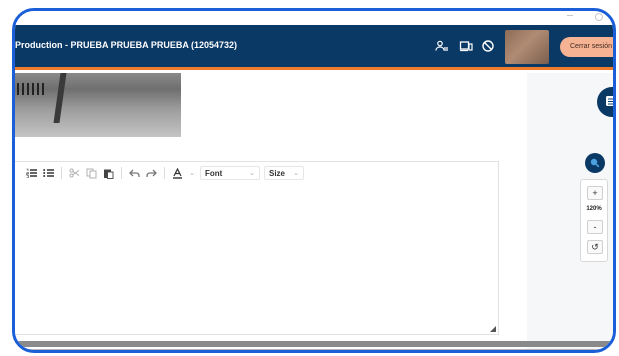  I want to click on block-icon, so click(488, 46).